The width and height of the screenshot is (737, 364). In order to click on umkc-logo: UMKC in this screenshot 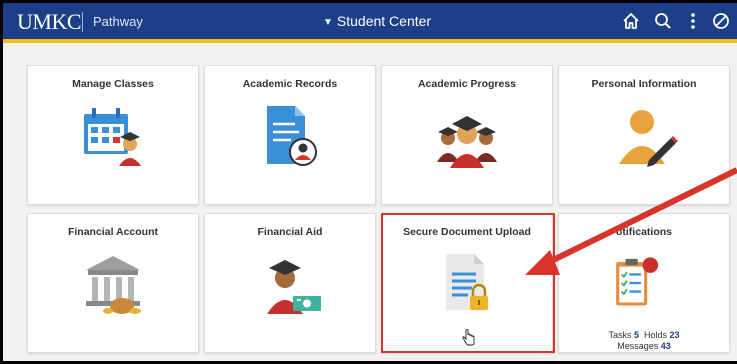, I will do `click(49, 22)`.